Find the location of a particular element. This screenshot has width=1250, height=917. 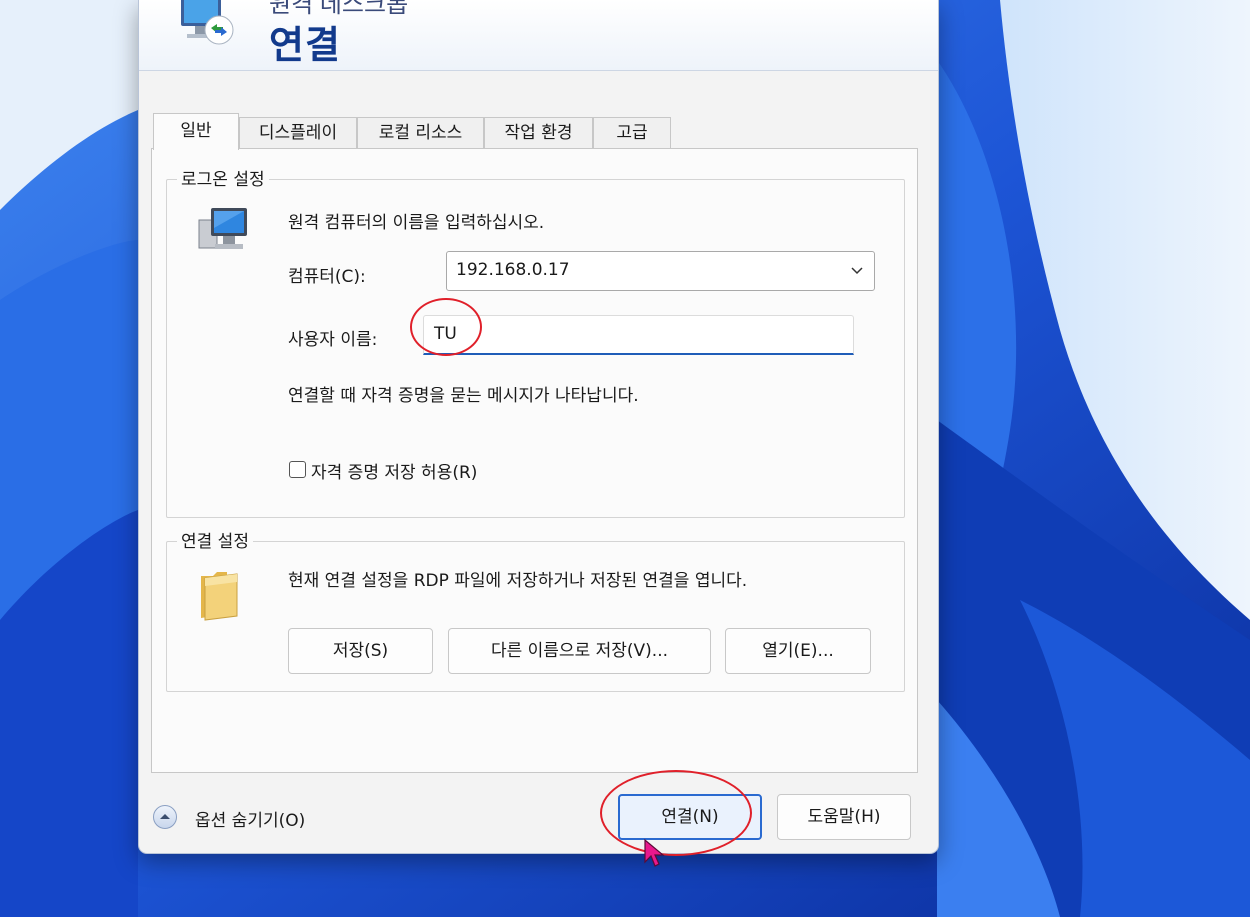

tab-local-resources: 로컬 리소스 is located at coordinates (420, 133).